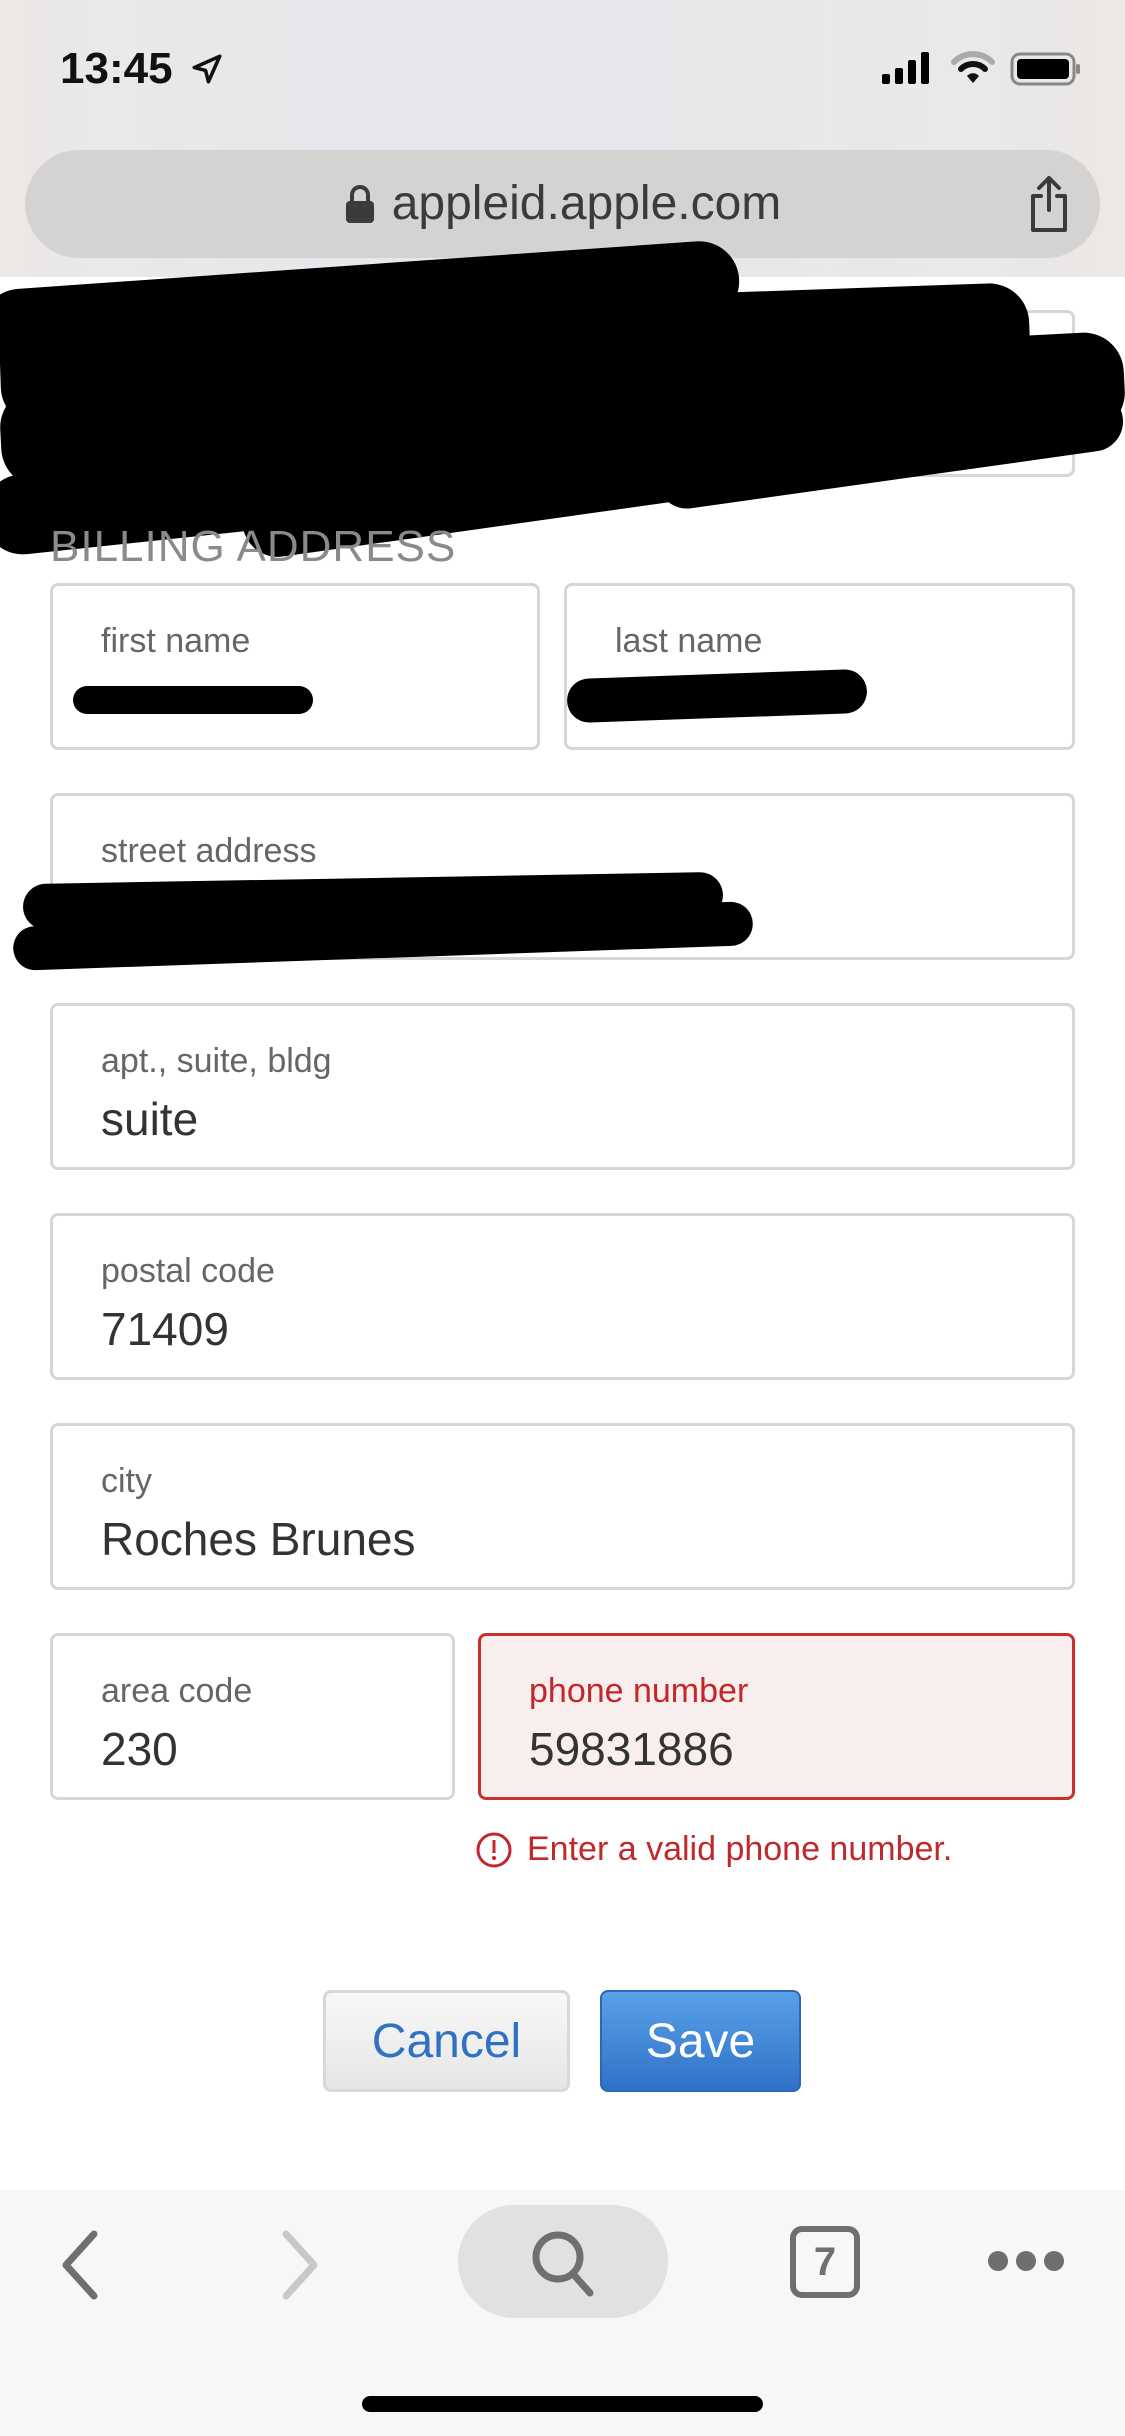 The width and height of the screenshot is (1125, 2436). What do you see at coordinates (631, 1749) in the screenshot?
I see `field-value: 59831886` at bounding box center [631, 1749].